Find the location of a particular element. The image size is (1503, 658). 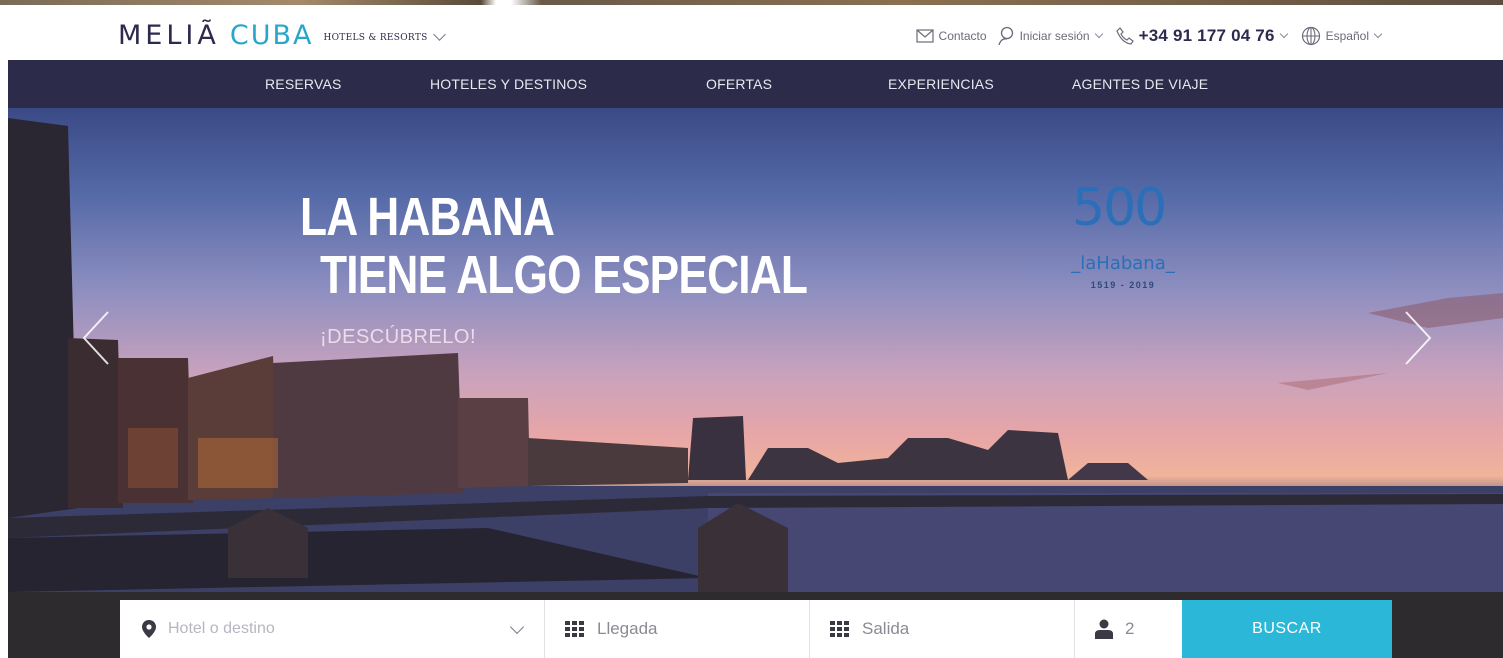

badge-city: _laHabana_ is located at coordinates (1123, 263).